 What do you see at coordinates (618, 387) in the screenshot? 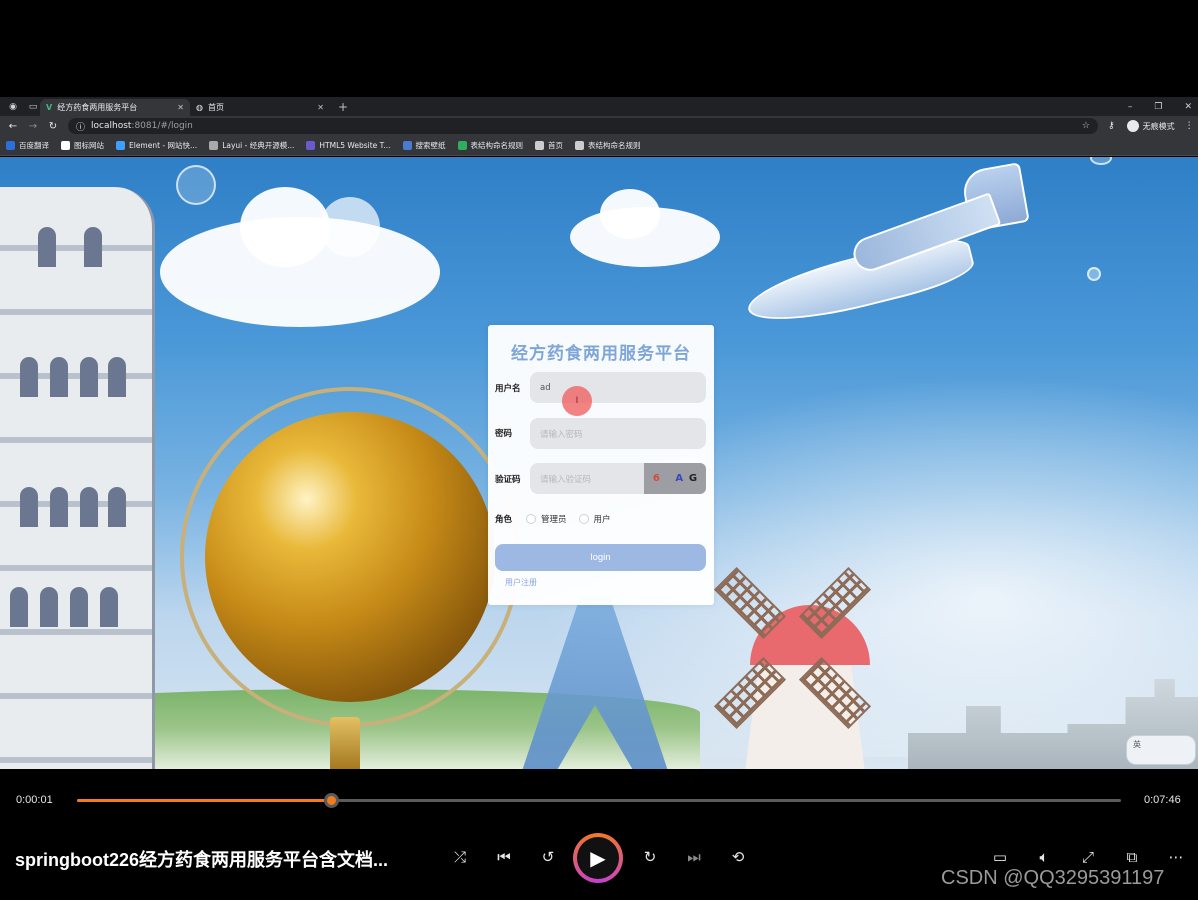
I see `username-input: ad` at bounding box center [618, 387].